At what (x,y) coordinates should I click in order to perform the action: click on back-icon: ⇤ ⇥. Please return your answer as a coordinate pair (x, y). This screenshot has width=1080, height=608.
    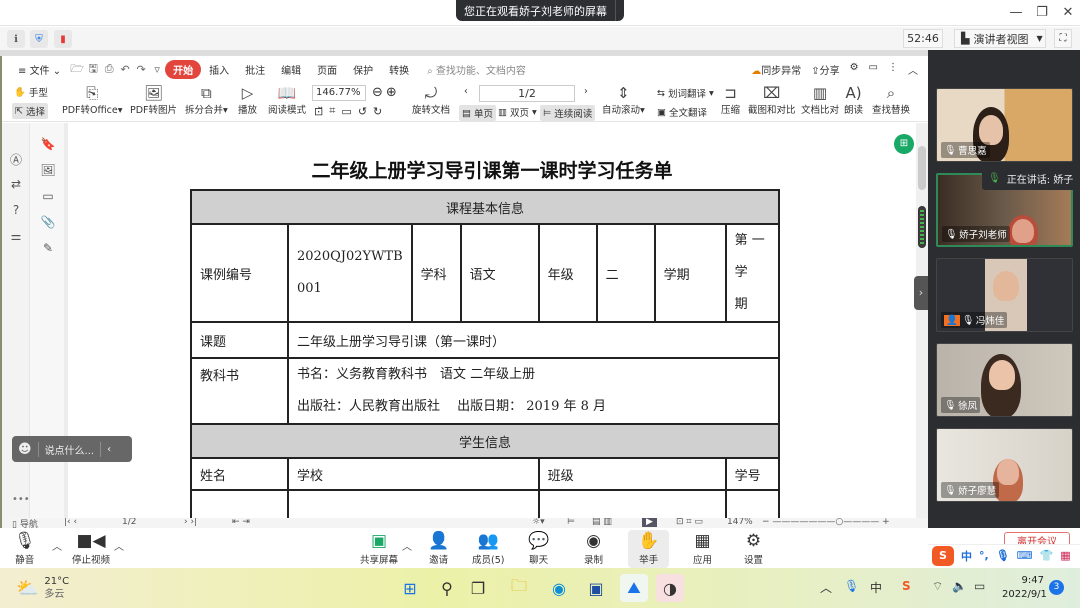
    Looking at the image, I should click on (241, 522).